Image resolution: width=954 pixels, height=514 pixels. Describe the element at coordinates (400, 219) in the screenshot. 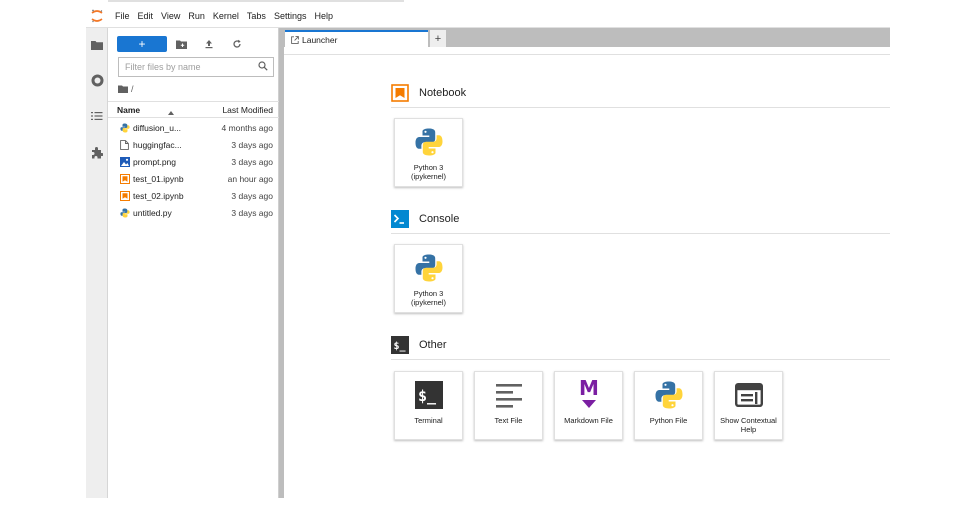

I see `console-section-icon` at that location.